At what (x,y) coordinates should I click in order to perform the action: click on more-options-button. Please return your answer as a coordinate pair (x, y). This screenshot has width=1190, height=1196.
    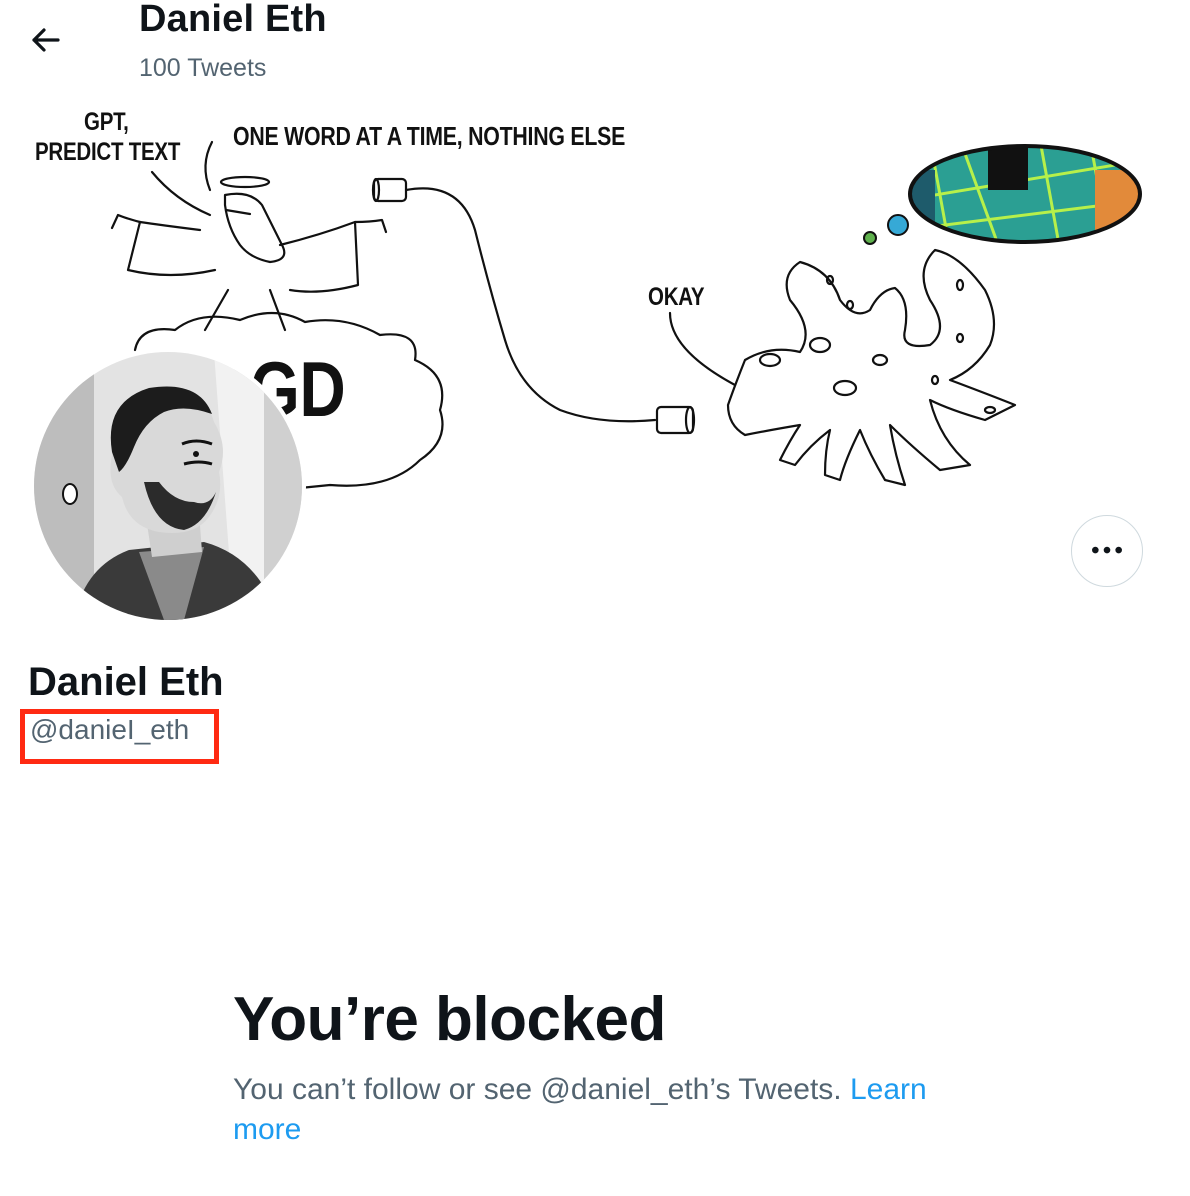
    Looking at the image, I should click on (1107, 551).